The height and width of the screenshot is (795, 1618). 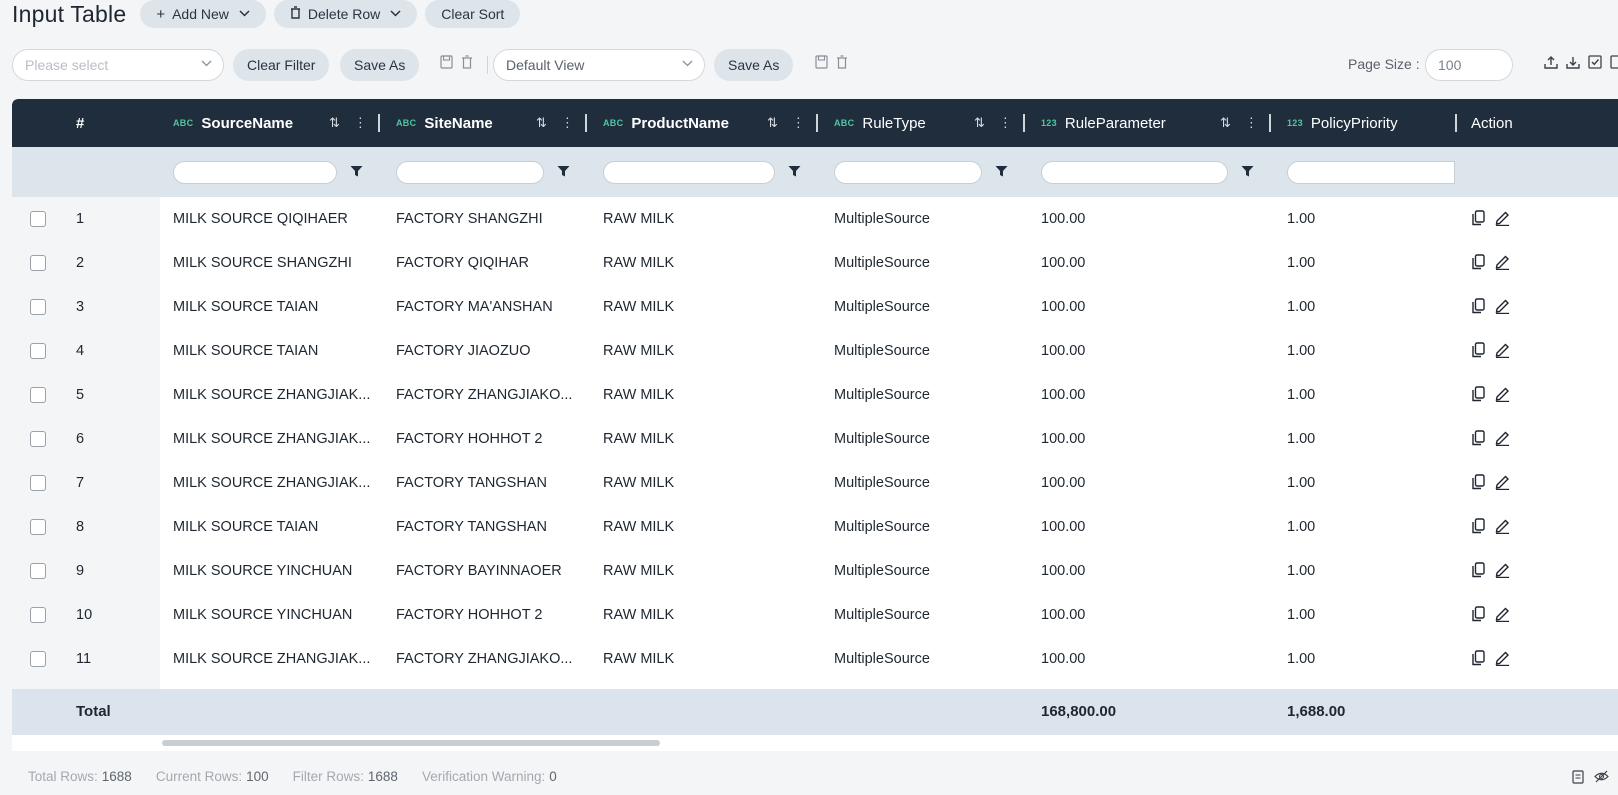 I want to click on save-icon, so click(x=822, y=63).